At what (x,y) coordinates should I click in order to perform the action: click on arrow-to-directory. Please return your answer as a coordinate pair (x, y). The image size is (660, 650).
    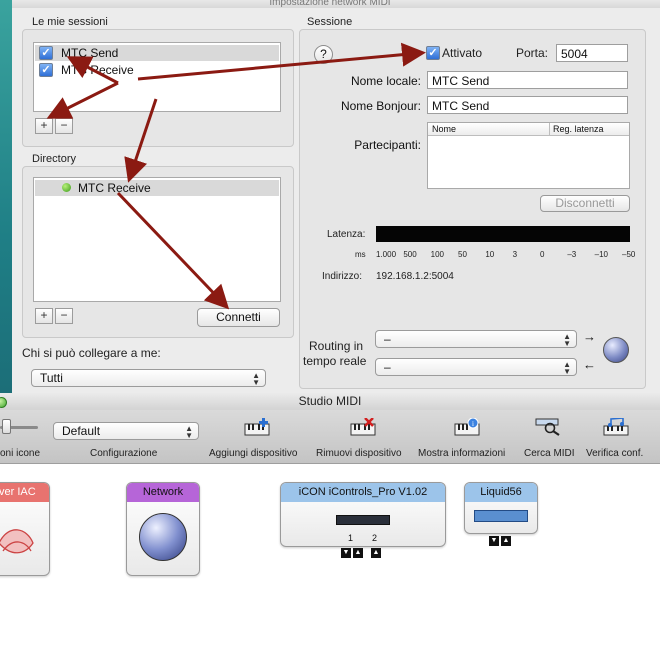
    Looking at the image, I should click on (141, 140).